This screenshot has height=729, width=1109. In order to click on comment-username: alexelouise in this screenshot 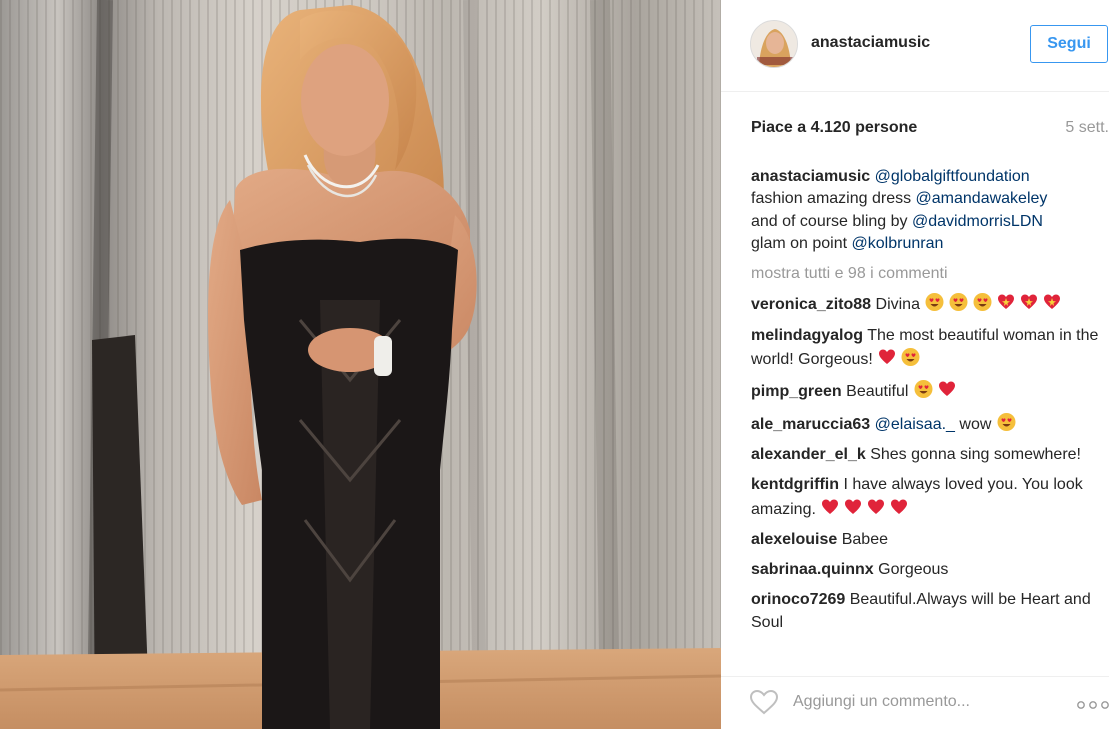, I will do `click(794, 539)`.